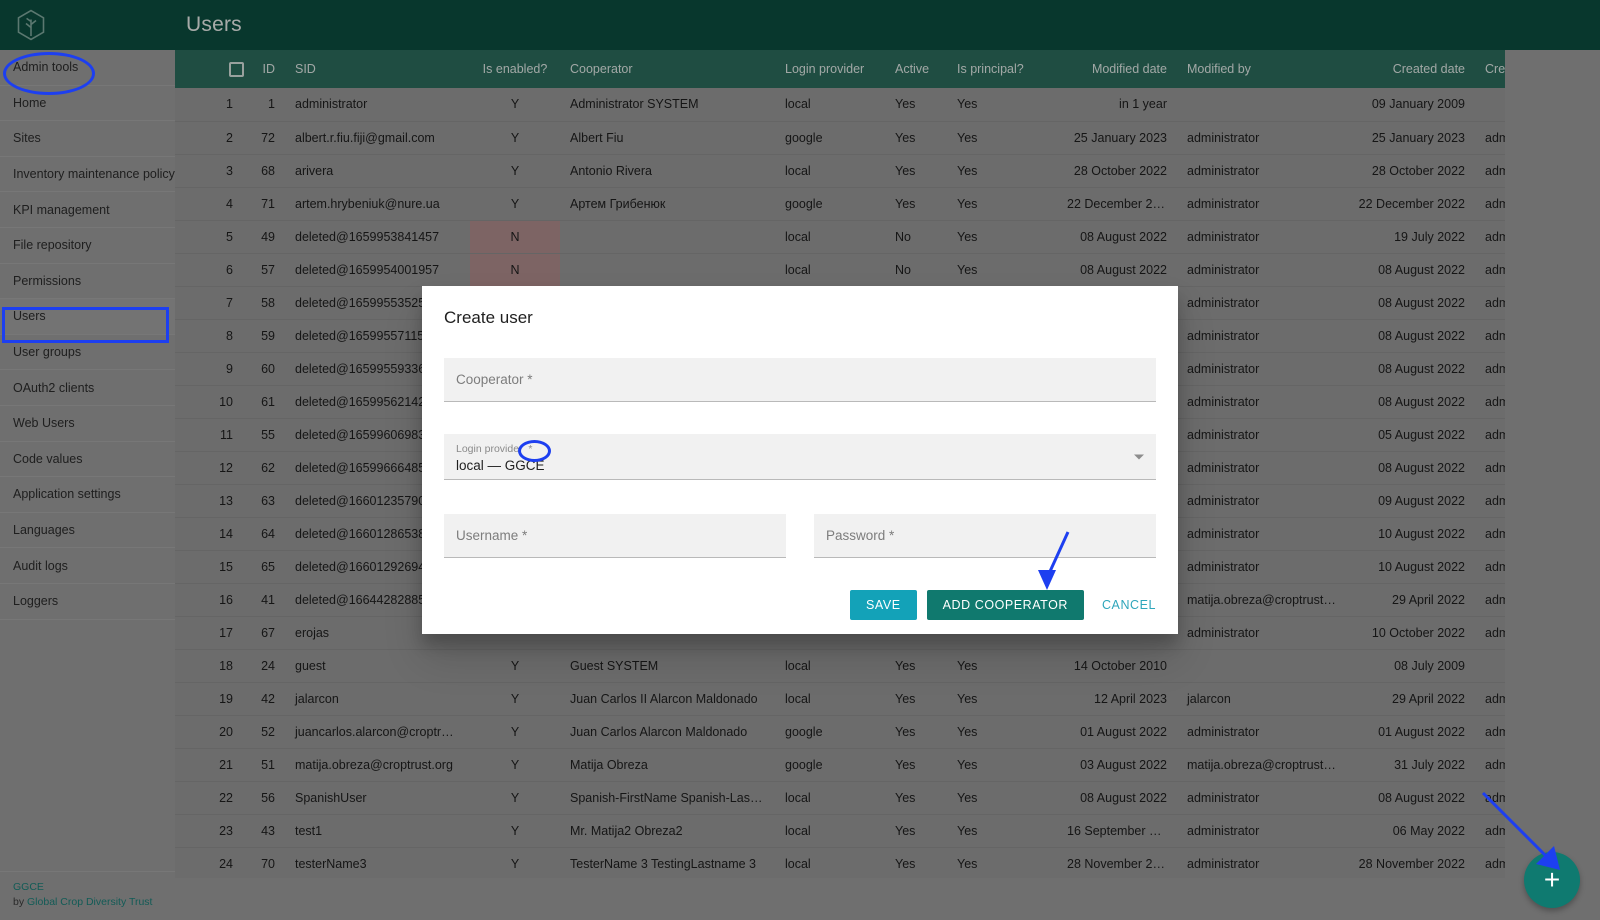  Describe the element at coordinates (494, 379) in the screenshot. I see `cooperator-placeholder: Cooperator *` at that location.